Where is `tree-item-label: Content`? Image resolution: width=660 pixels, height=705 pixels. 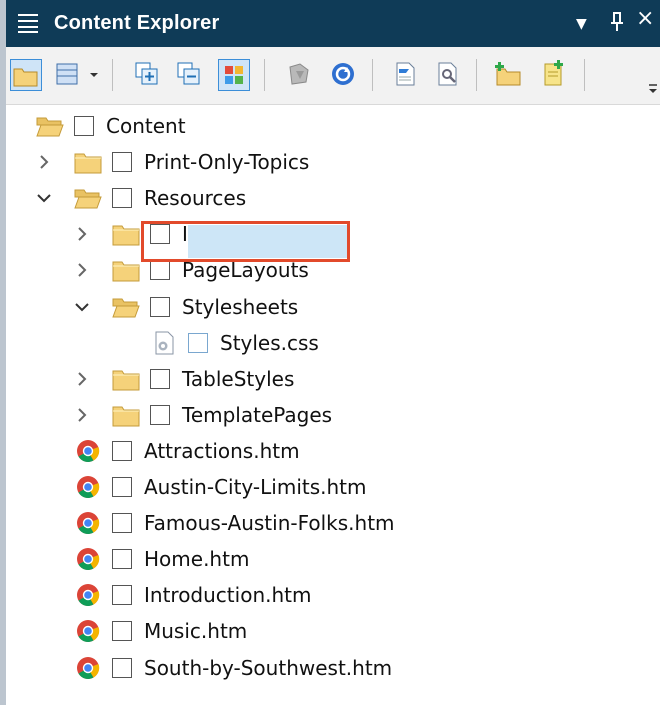 tree-item-label: Content is located at coordinates (146, 126).